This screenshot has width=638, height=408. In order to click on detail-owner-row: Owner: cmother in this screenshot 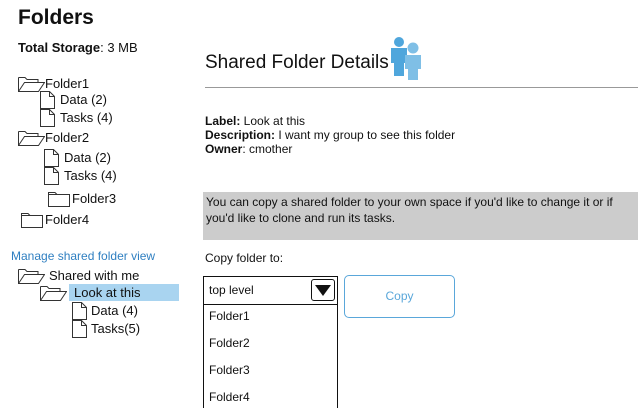, I will do `click(330, 149)`.